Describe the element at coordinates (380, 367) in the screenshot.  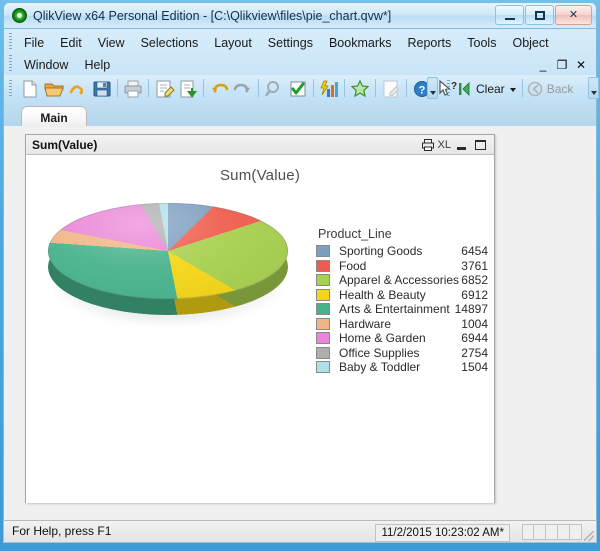
I see `legend-label: Baby & Toddler` at that location.